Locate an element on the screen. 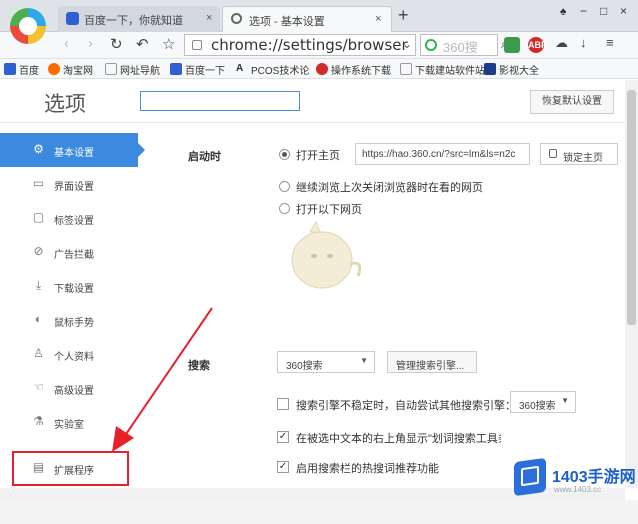 Image resolution: width=638 pixels, height=524 pixels. download-icon: ⤓ is located at coordinates (38, 285).